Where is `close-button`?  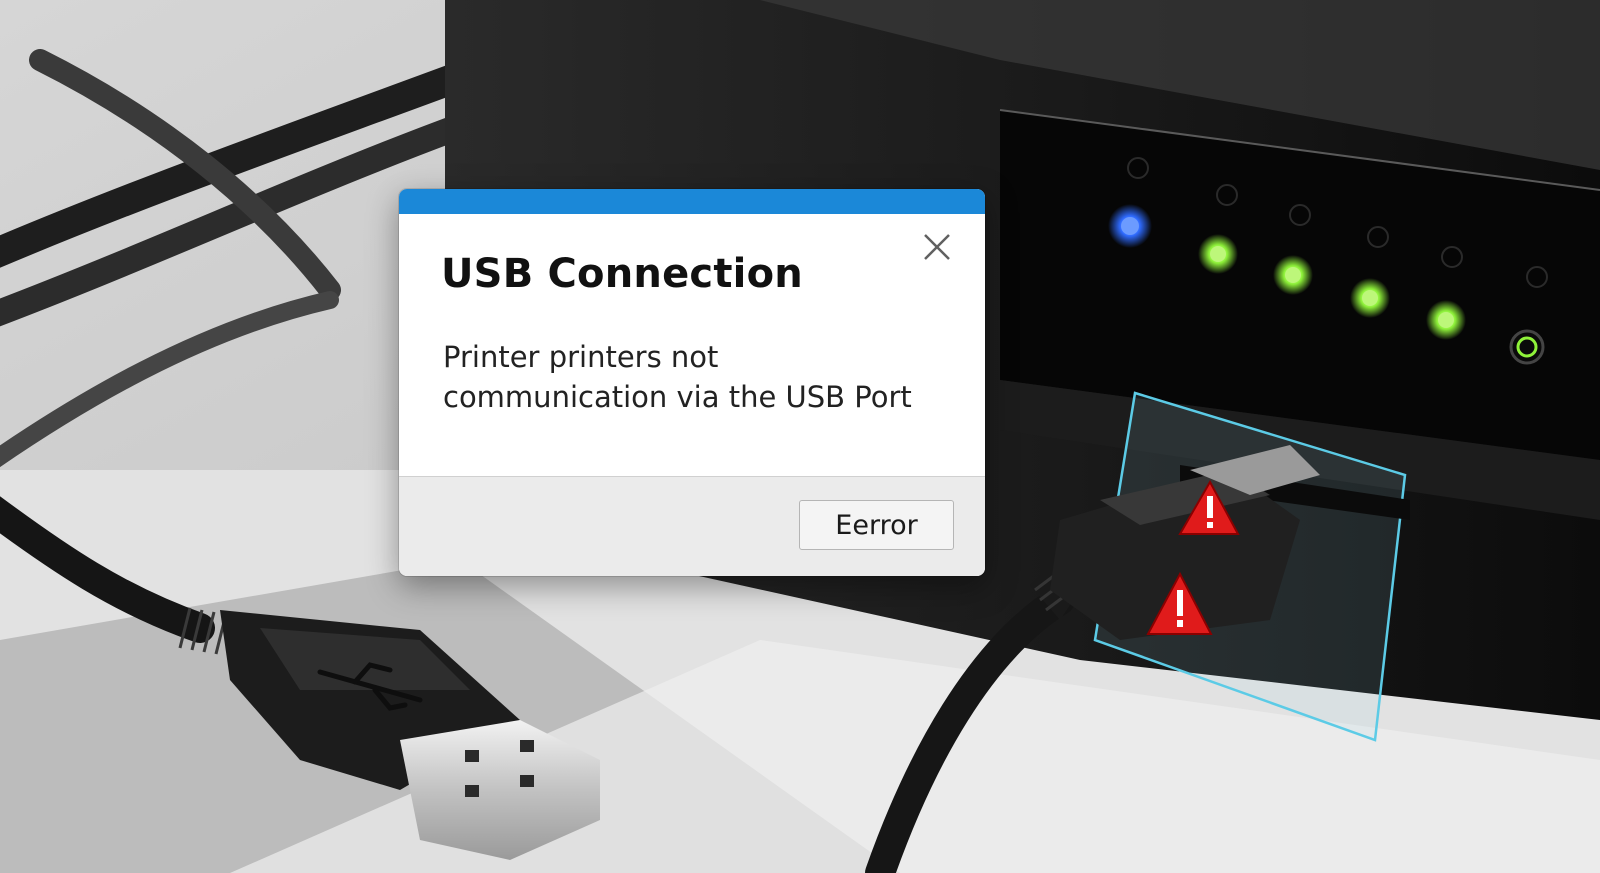 close-button is located at coordinates (937, 247).